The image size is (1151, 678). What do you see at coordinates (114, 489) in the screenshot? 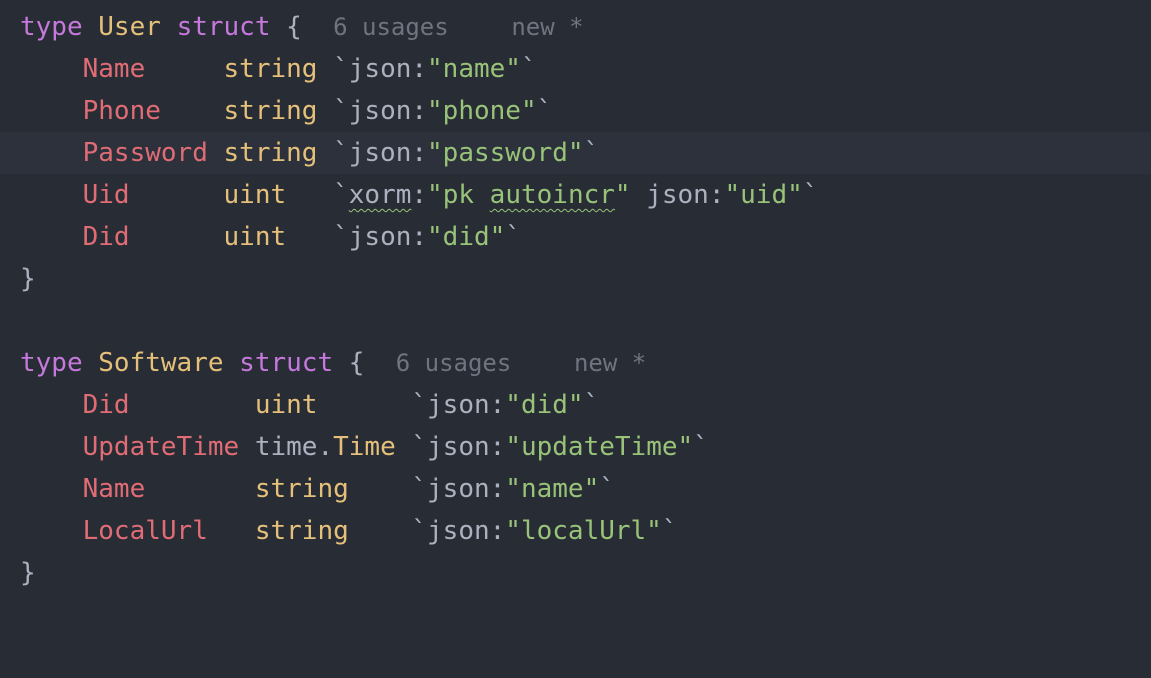
I see `field-name: Name` at bounding box center [114, 489].